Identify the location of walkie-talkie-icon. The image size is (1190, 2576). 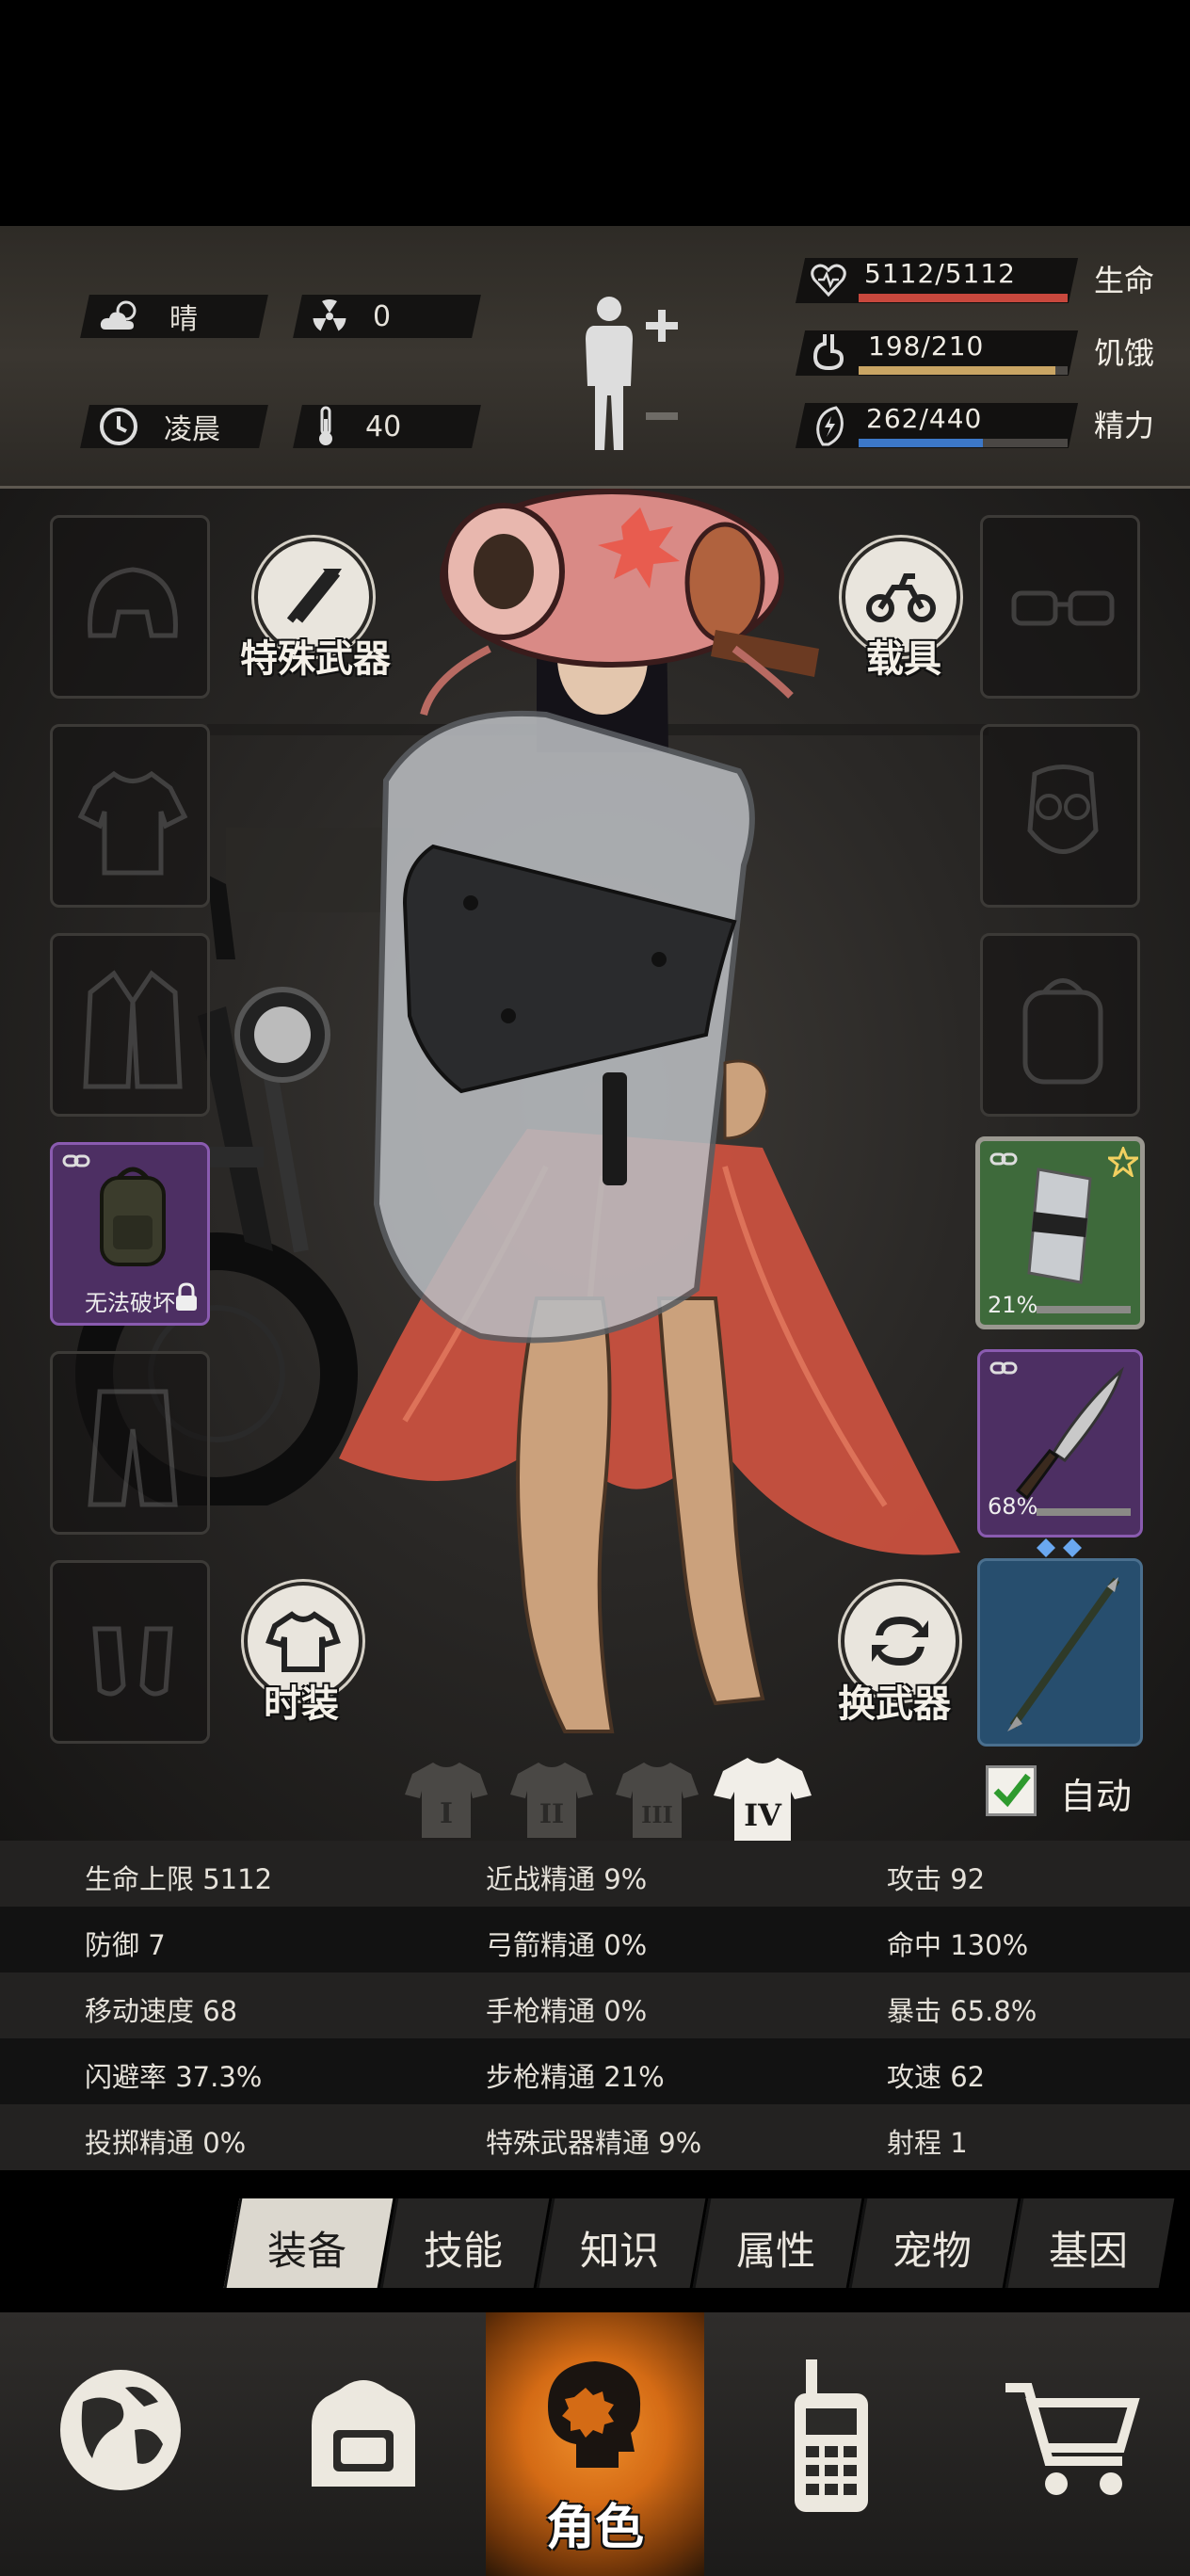
(831, 2435).